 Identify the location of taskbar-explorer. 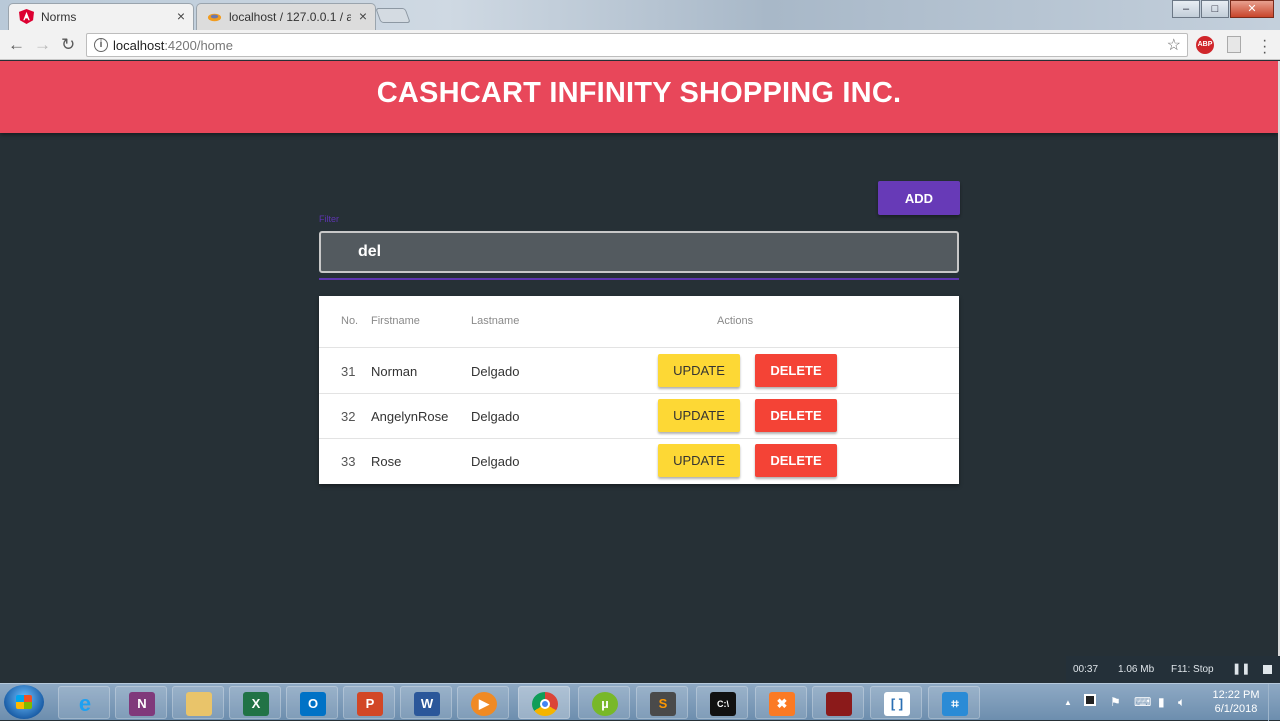
(198, 702).